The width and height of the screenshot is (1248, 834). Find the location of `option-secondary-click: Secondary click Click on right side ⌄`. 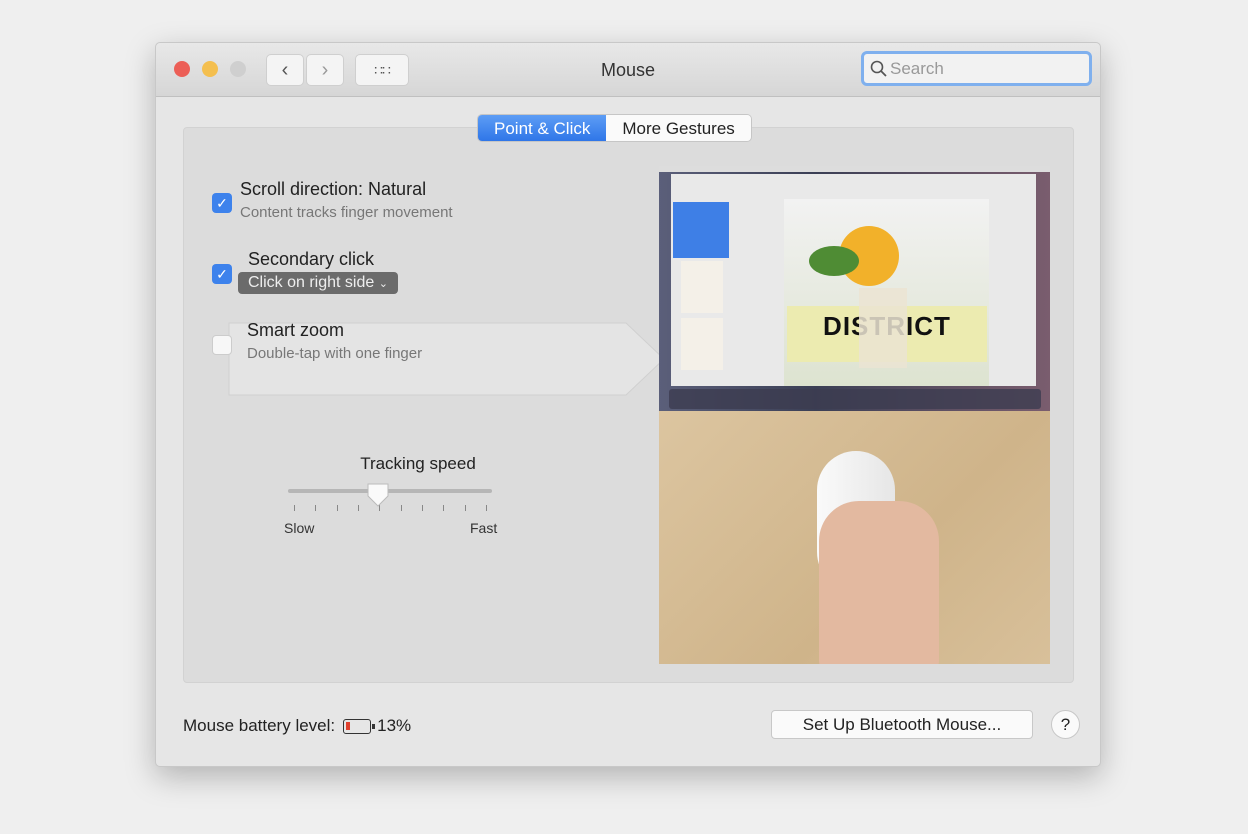

option-secondary-click: Secondary click Click on right side ⌄ is located at coordinates (318, 271).